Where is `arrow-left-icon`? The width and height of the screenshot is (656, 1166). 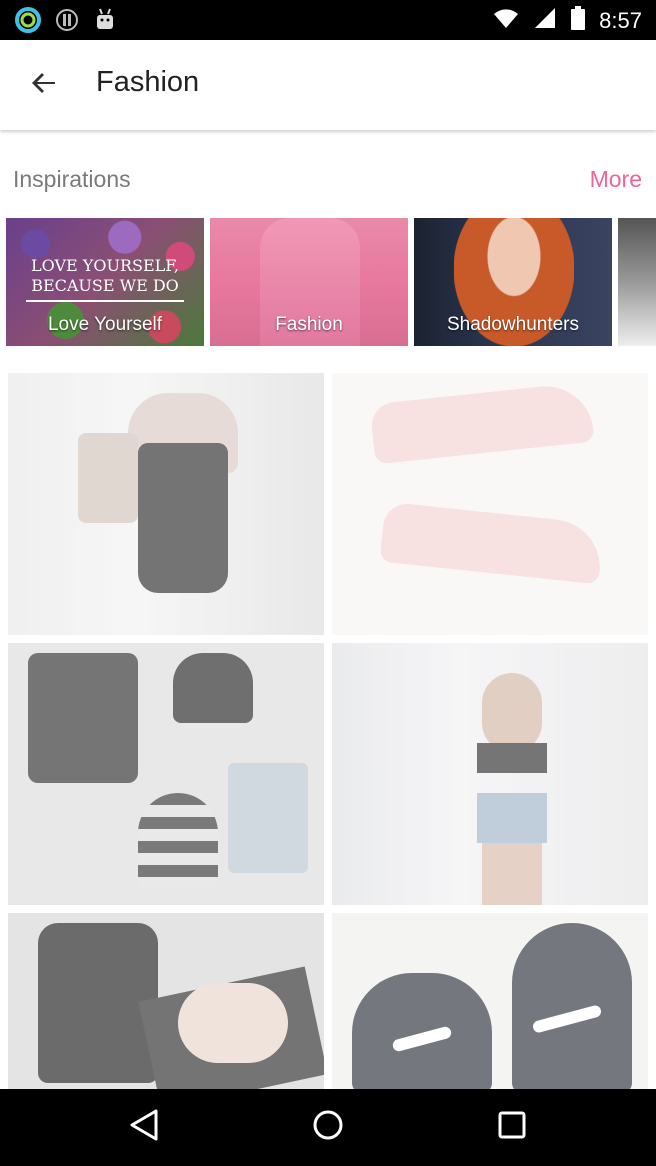
arrow-left-icon is located at coordinates (44, 85).